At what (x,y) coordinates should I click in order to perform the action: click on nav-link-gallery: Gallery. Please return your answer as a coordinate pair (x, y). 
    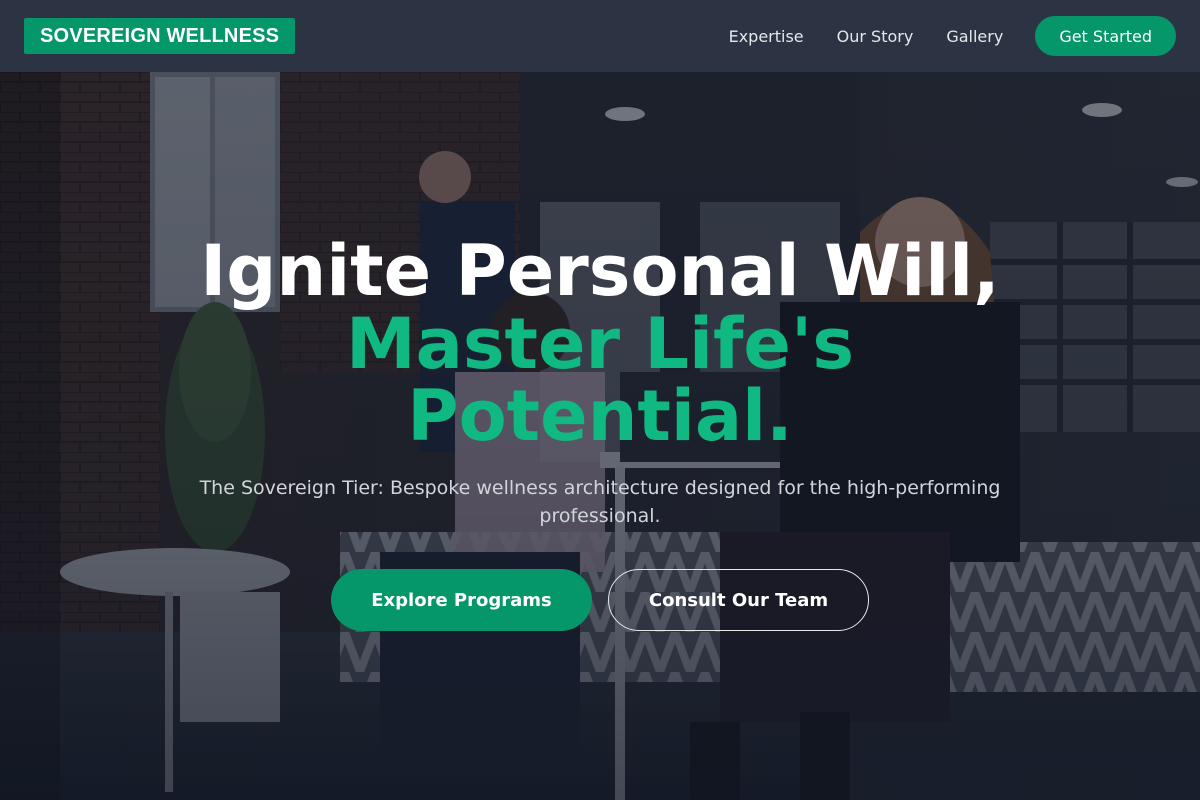
    Looking at the image, I should click on (974, 36).